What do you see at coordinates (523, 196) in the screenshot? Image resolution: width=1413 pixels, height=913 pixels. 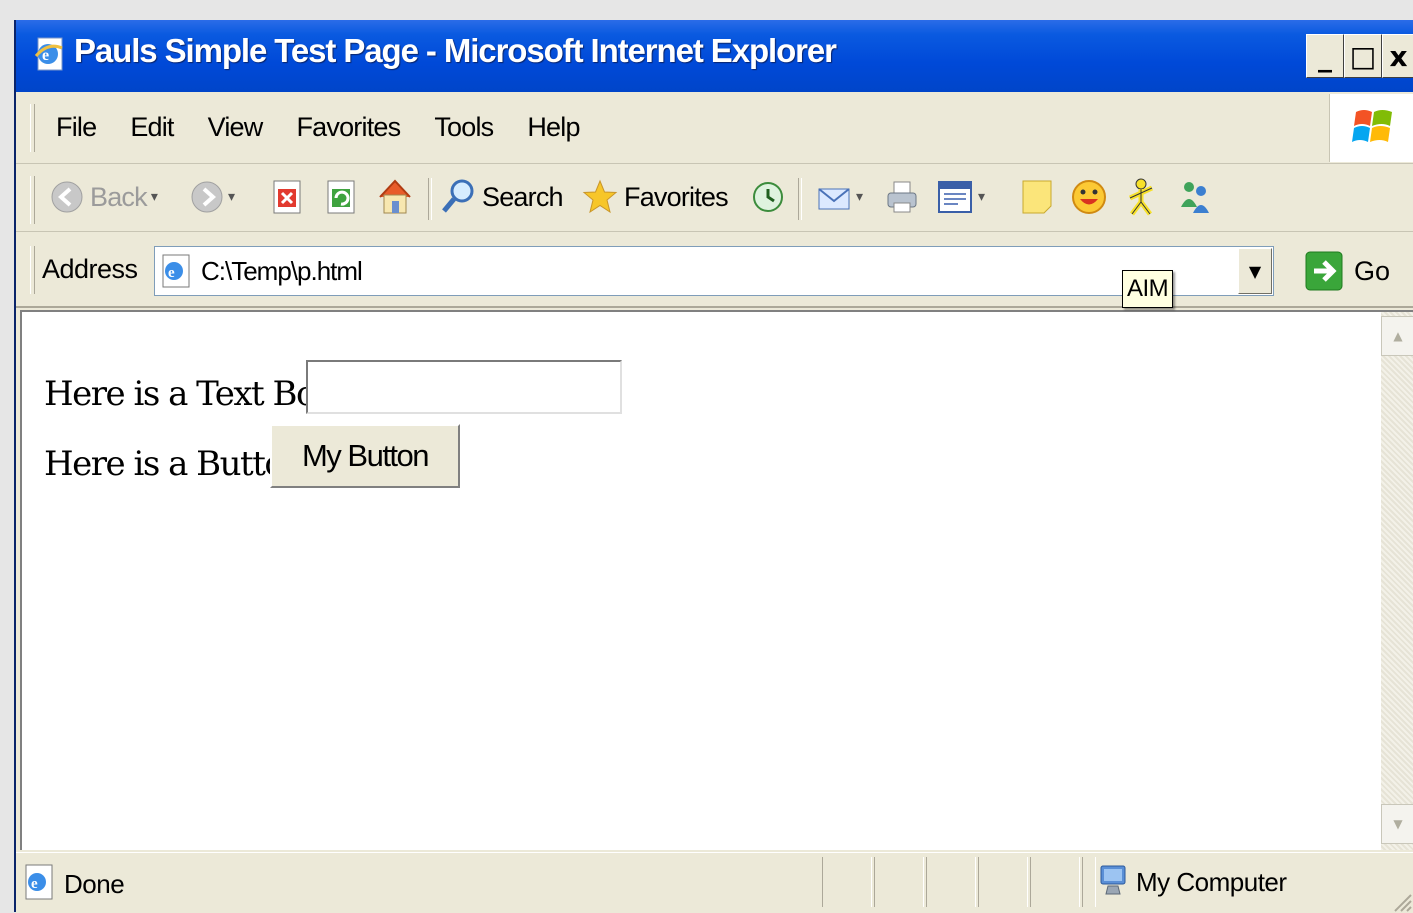 I see `search-label: Search` at bounding box center [523, 196].